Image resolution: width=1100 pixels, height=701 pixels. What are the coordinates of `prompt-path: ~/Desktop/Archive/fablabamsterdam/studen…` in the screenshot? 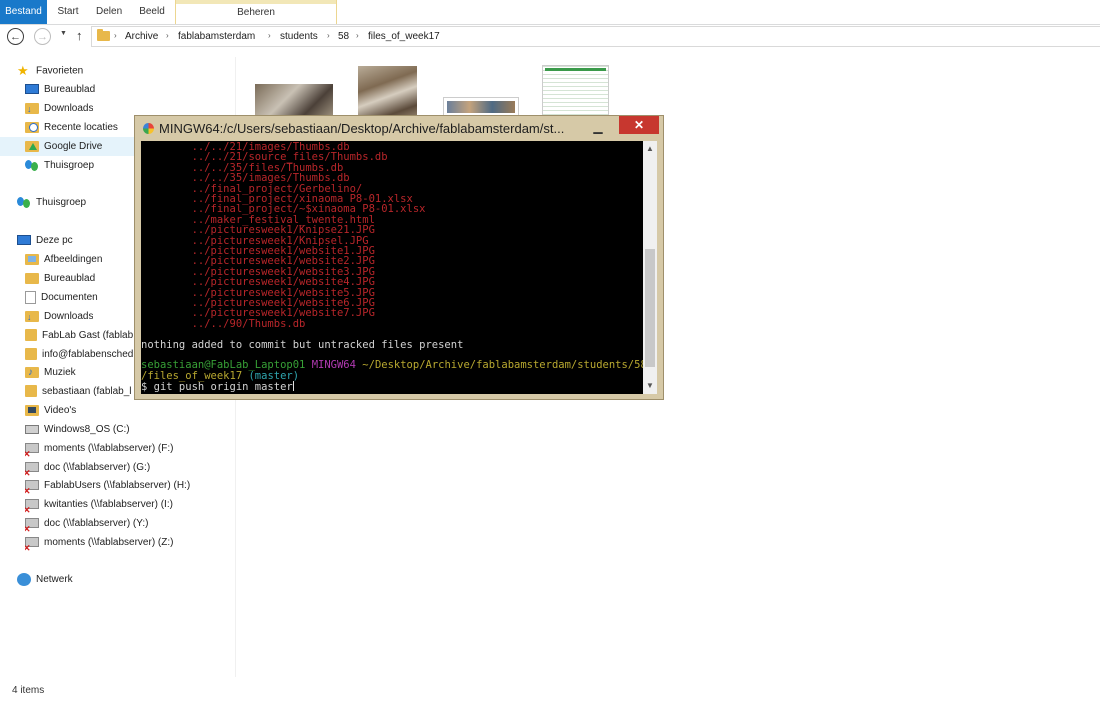 It's located at (502, 365).